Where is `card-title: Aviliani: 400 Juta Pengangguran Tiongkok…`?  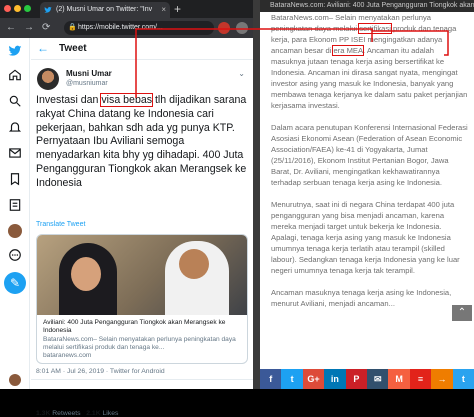 card-title: Aviliani: 400 Juta Pengangguran Tiongkok… is located at coordinates (134, 327).